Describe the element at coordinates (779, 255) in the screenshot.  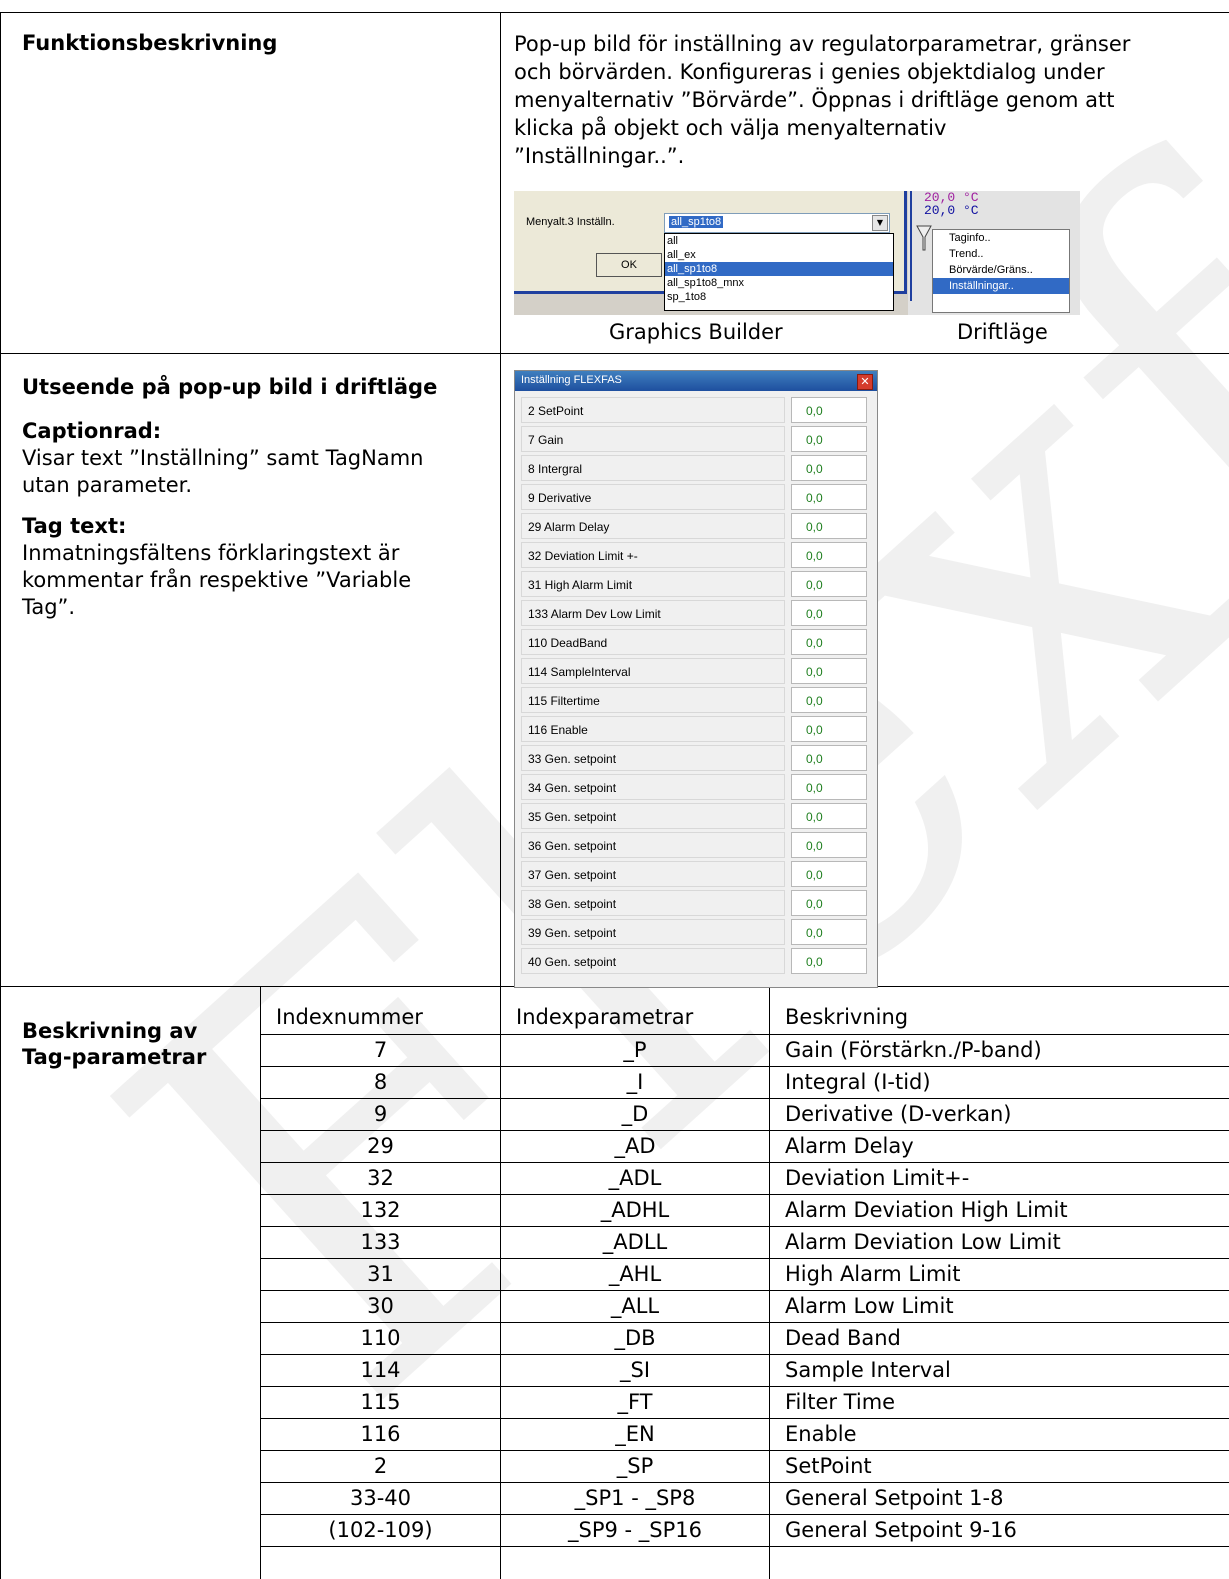
I see `gb-option: all_ex` at that location.